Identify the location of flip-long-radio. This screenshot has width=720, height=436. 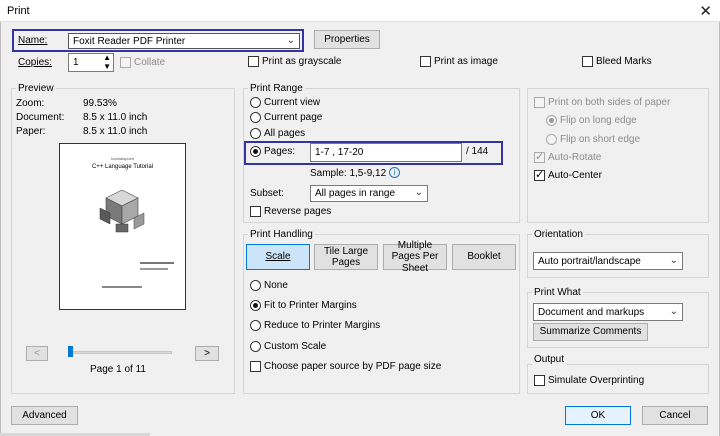
(551, 120).